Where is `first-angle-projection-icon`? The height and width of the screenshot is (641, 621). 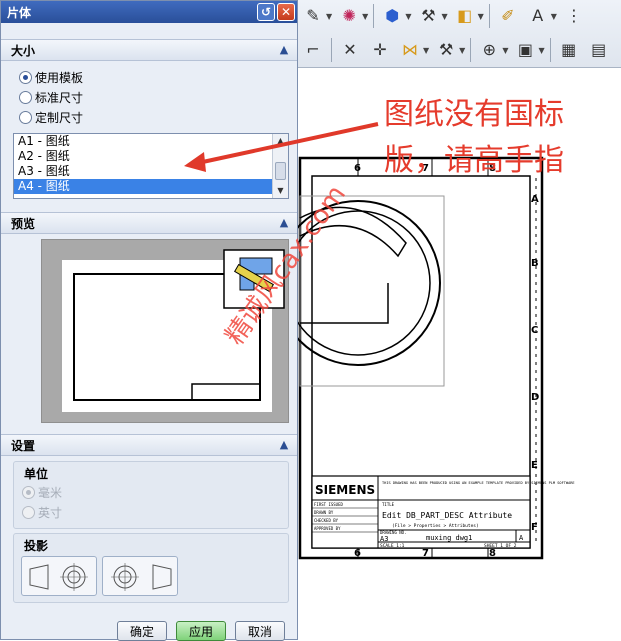 first-angle-projection-icon is located at coordinates (58, 577).